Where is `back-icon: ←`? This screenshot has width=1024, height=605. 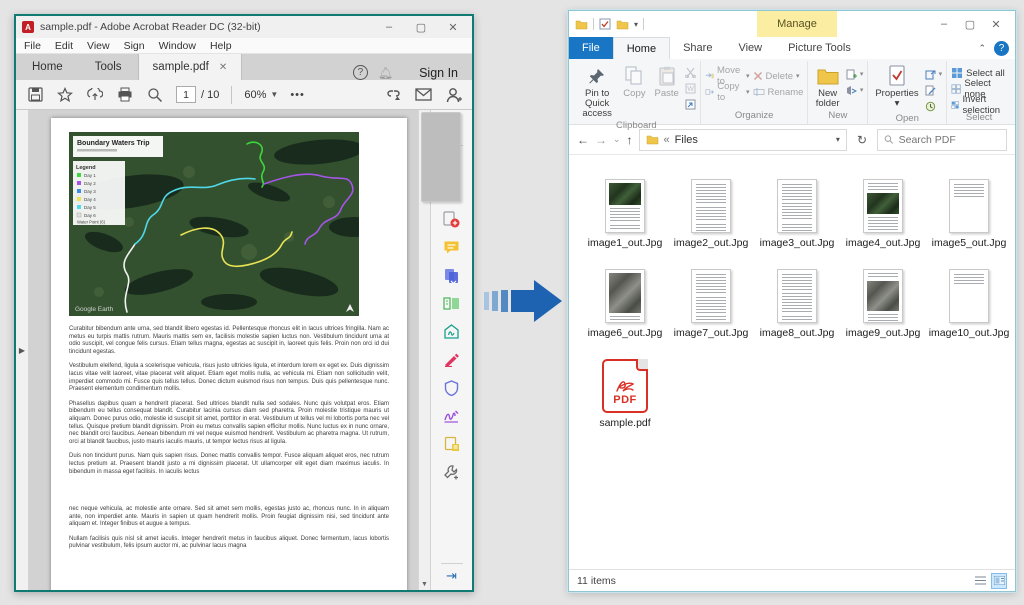 back-icon: ← is located at coordinates (583, 140).